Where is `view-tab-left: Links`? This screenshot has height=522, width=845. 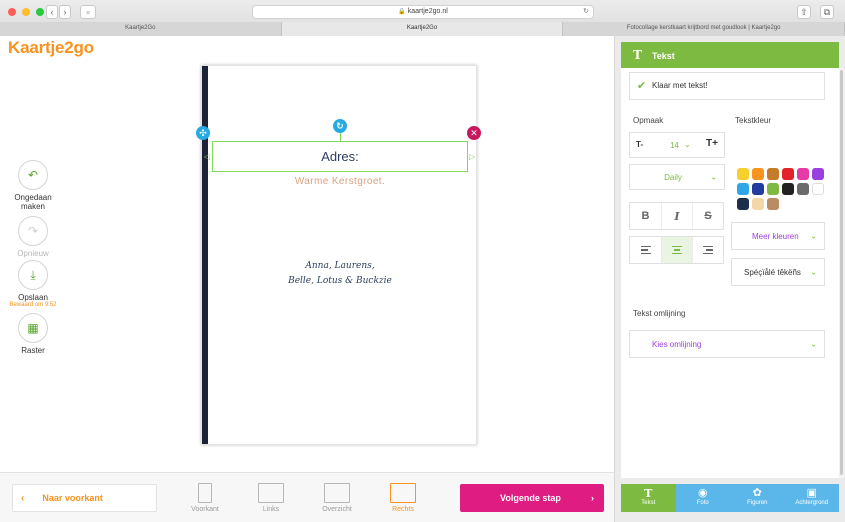
view-tab-left: Links is located at coordinates (271, 498).